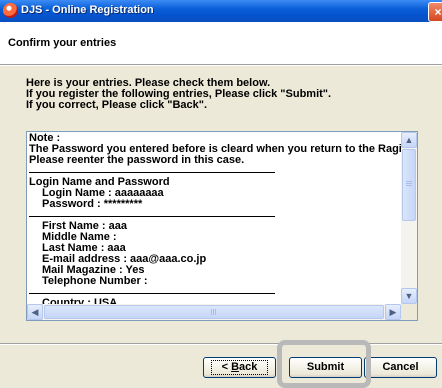  I want to click on horizontal-scrollbar: ◀ ▶, so click(214, 312).